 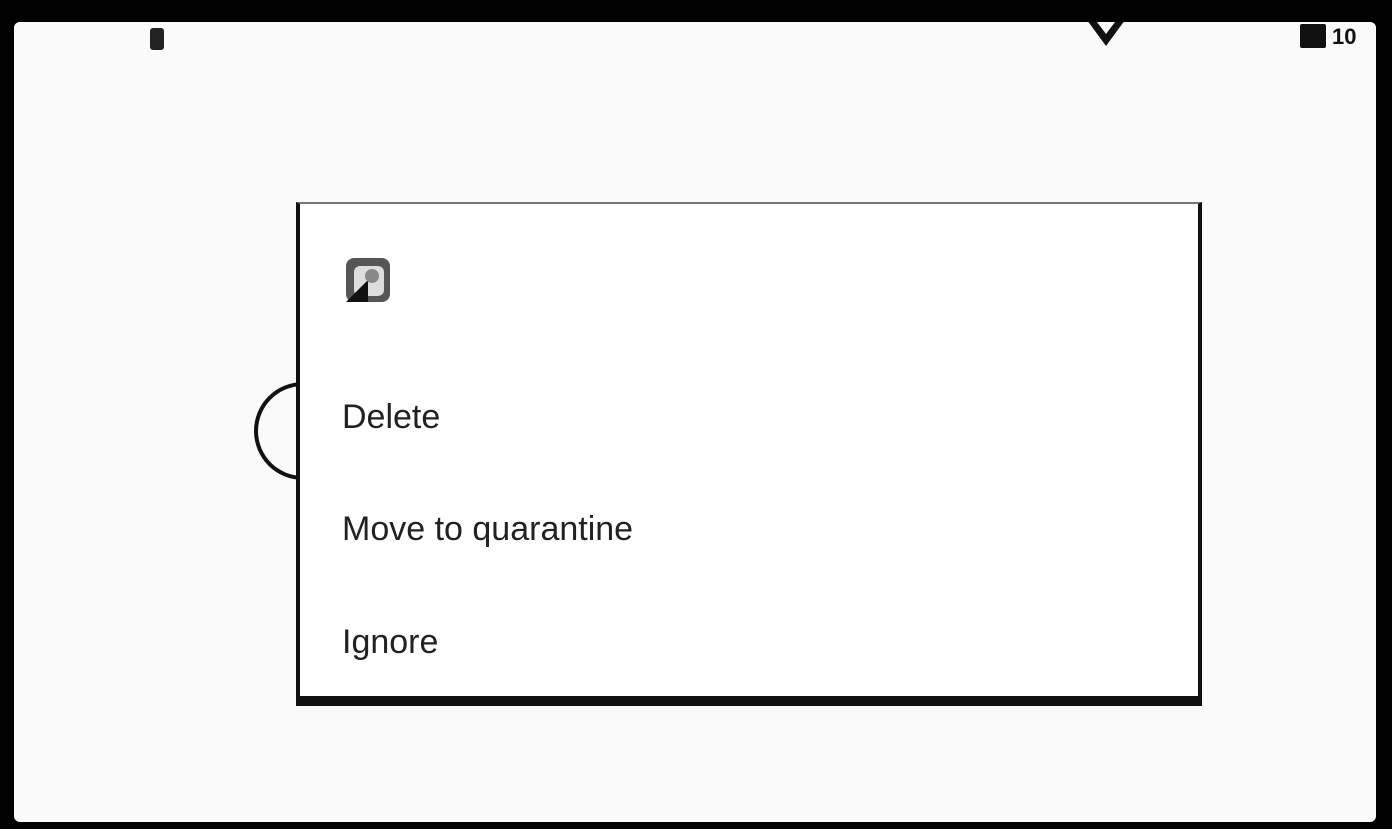 I want to click on status-bar: 10, so click(x=695, y=39).